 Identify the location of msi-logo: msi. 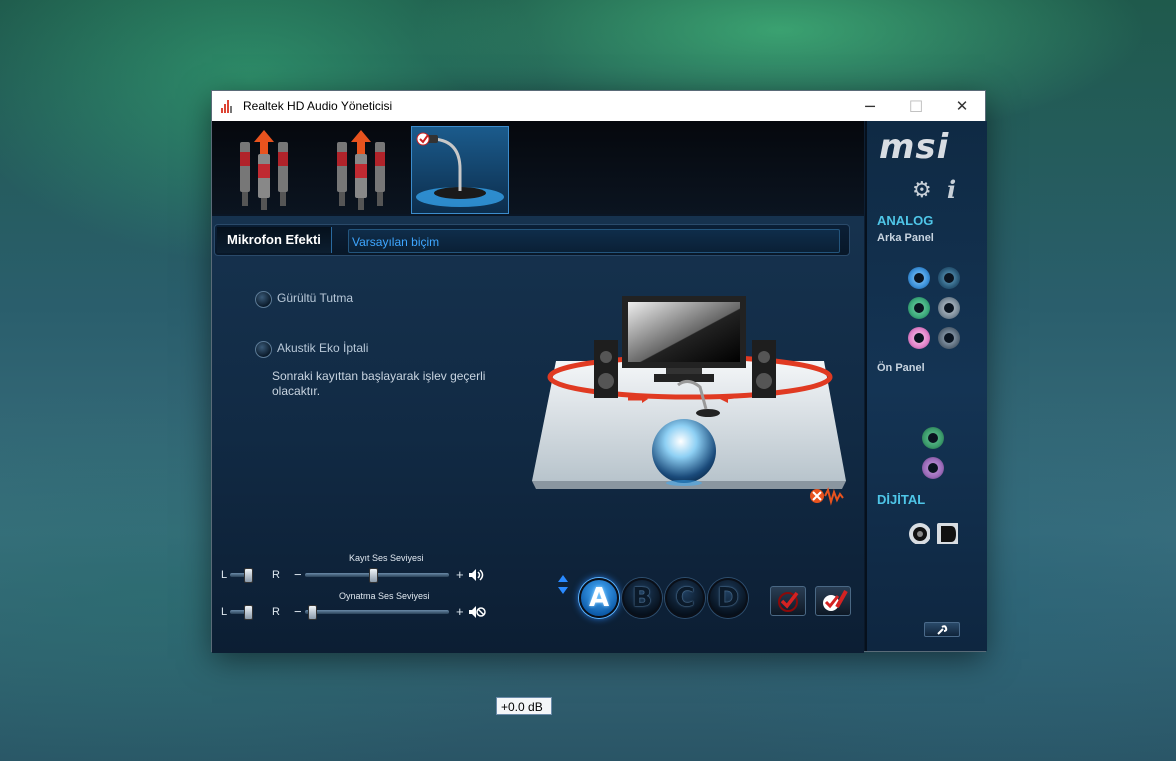
(914, 147).